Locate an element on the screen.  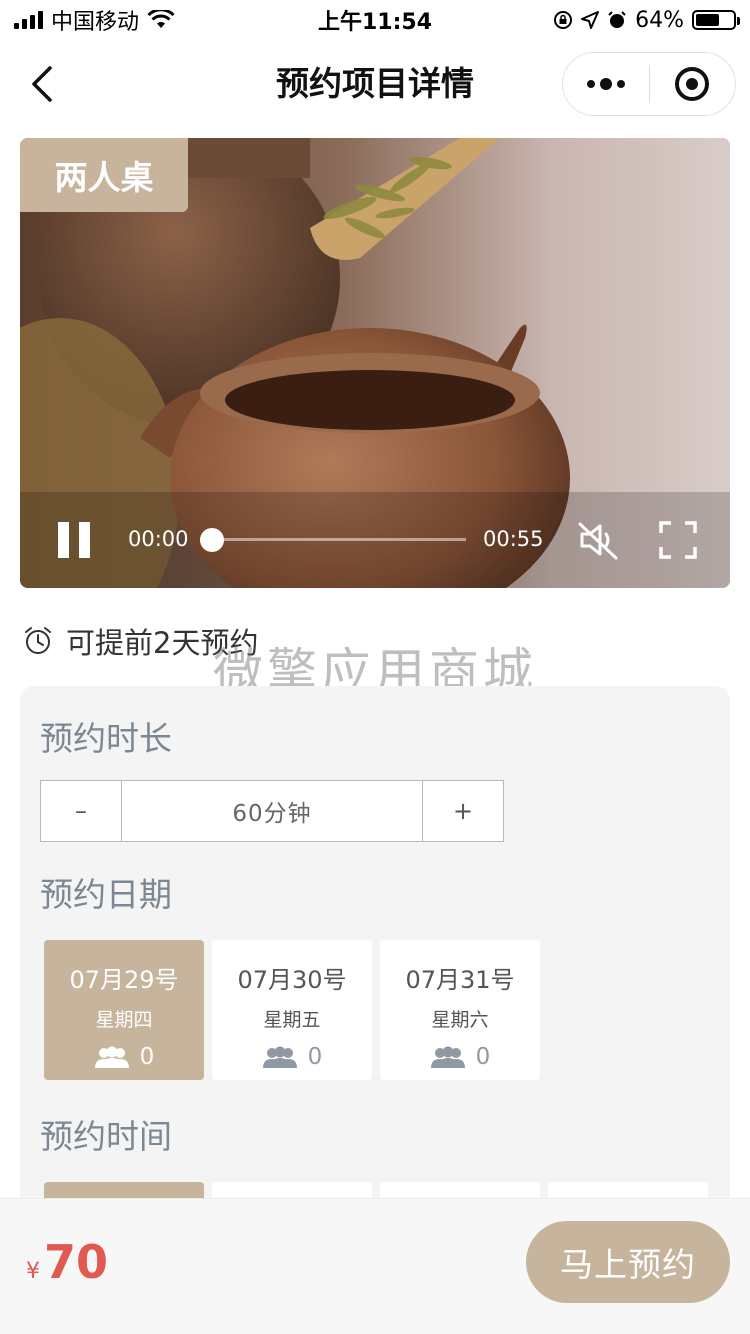
date-weekday: 星期四 is located at coordinates (124, 1020).